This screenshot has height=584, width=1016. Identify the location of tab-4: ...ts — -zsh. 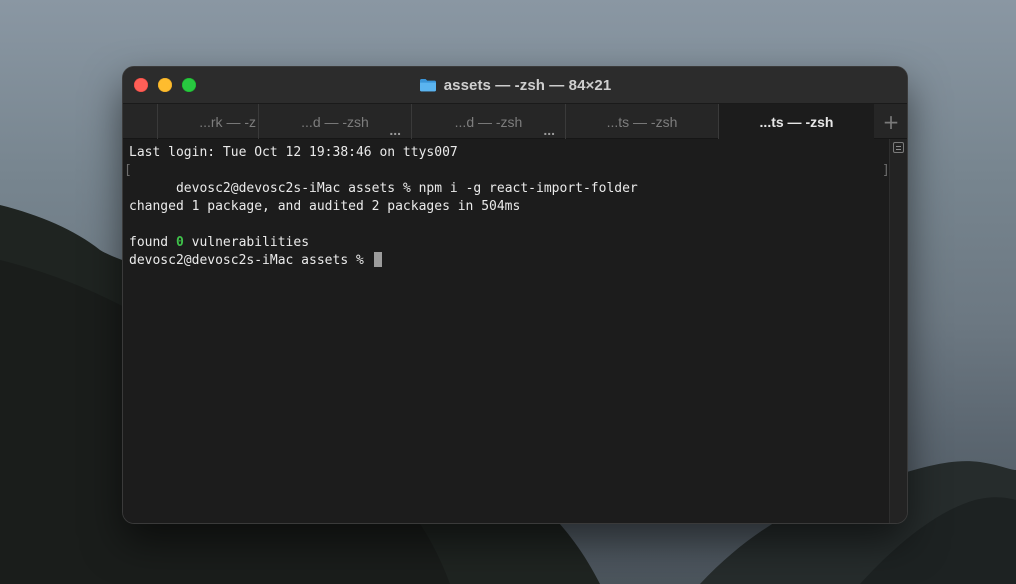
(642, 121).